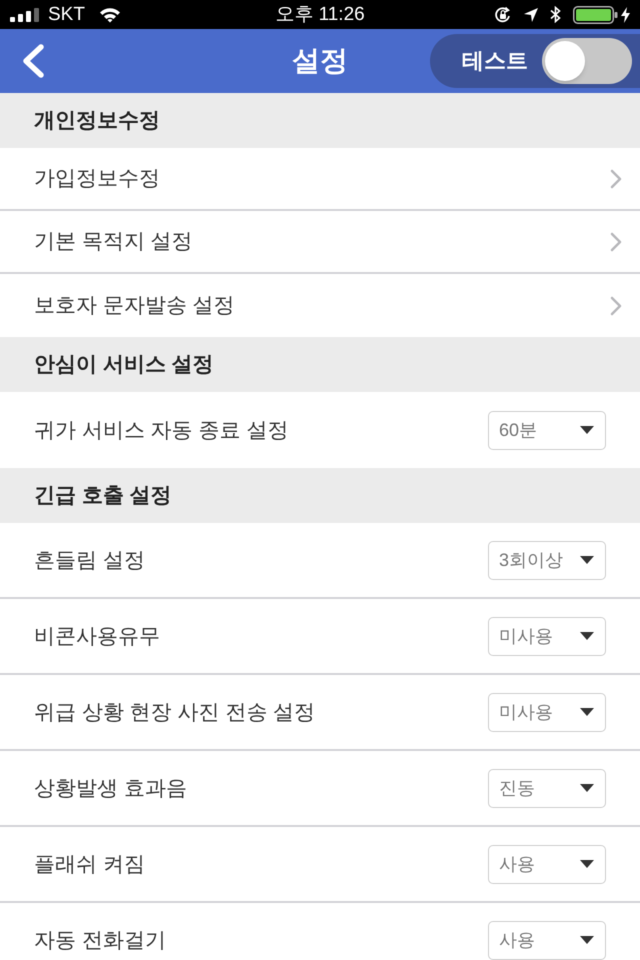  What do you see at coordinates (100, 940) in the screenshot?
I see `setting-label: 자동 전화걸기` at bounding box center [100, 940].